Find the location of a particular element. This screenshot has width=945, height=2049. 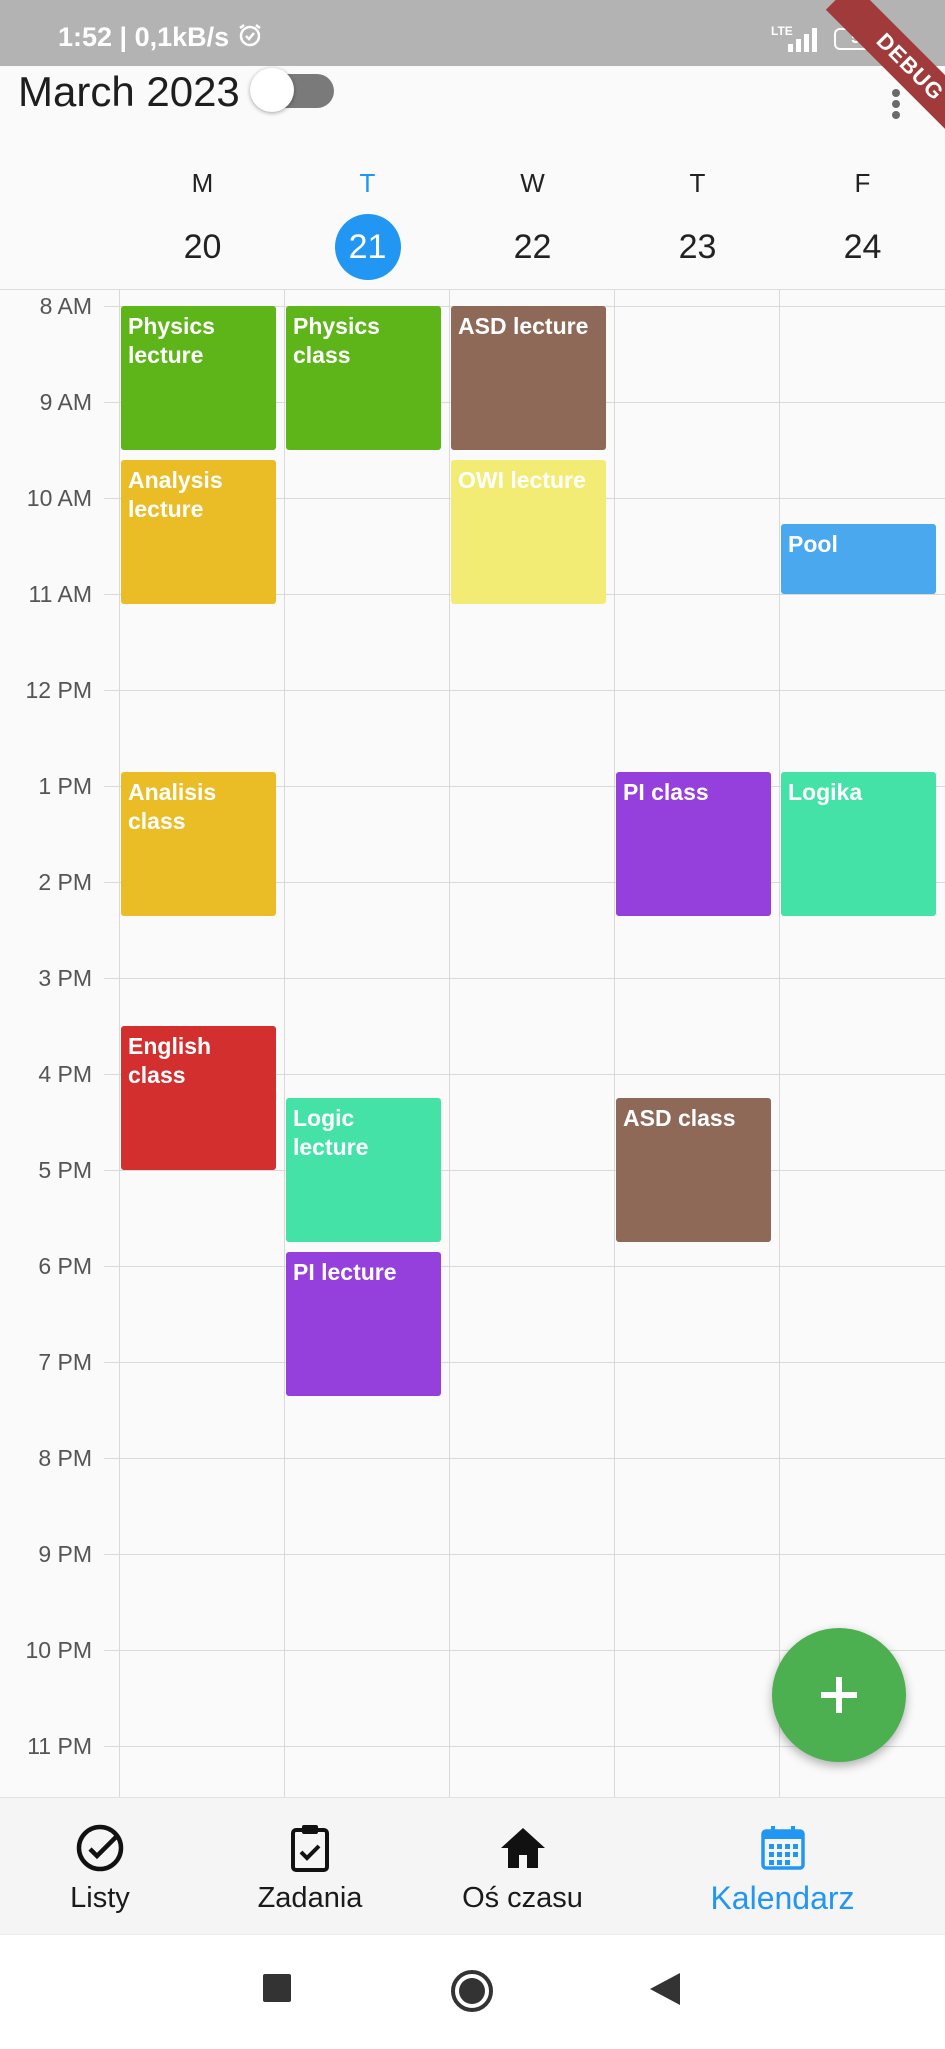

square-icon is located at coordinates (277, 1988).